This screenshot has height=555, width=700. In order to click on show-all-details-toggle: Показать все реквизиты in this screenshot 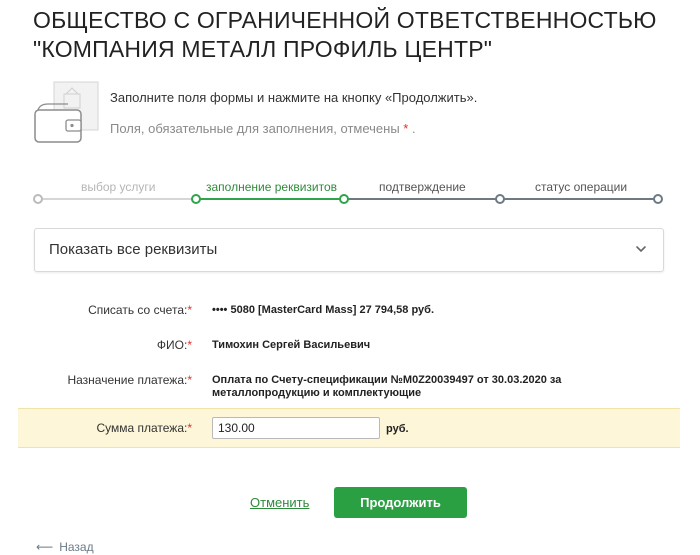, I will do `click(349, 250)`.